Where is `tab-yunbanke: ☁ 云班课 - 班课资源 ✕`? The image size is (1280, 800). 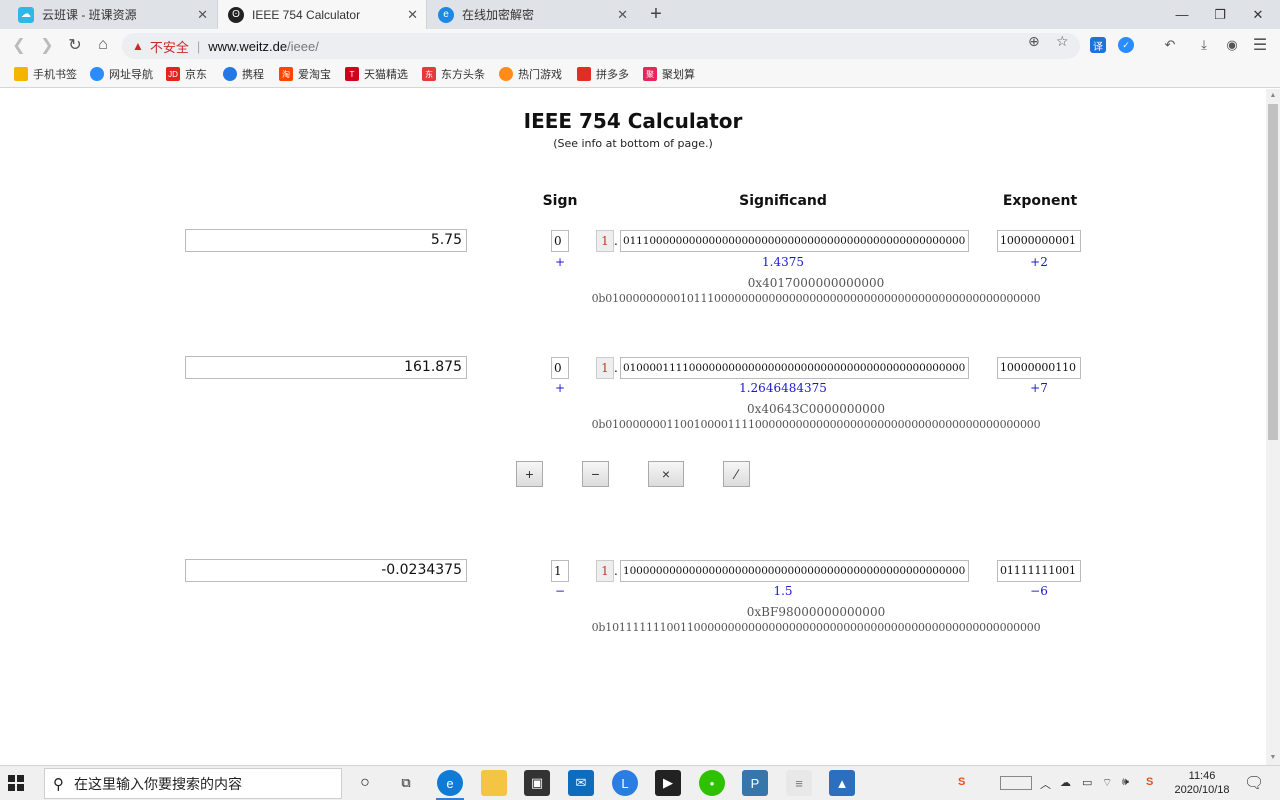 tab-yunbanke: ☁ 云班课 - 班课资源 ✕ is located at coordinates (112, 14).